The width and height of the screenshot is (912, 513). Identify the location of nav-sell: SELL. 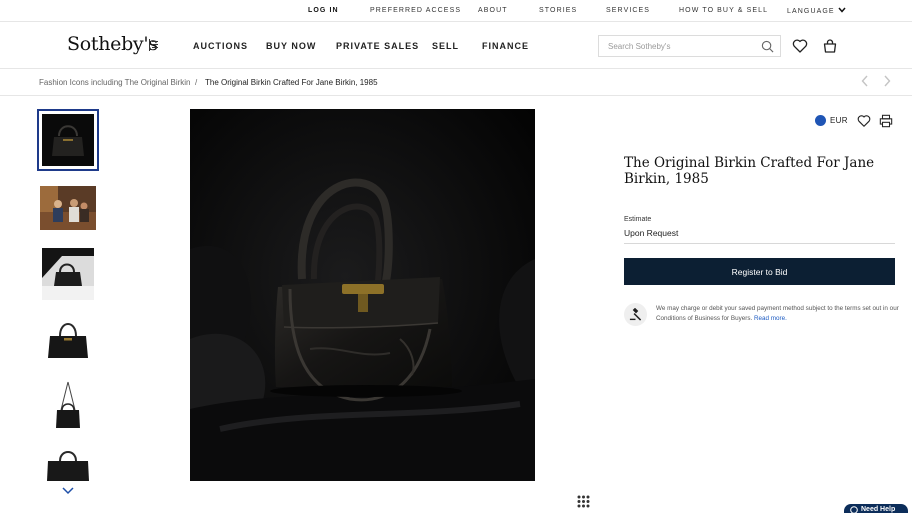
(445, 46).